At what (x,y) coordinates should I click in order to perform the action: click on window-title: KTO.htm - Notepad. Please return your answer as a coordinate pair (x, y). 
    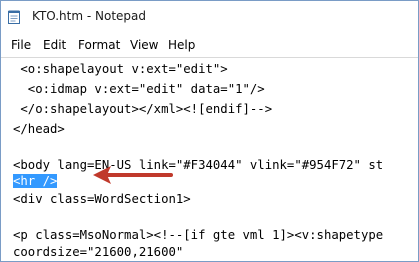
    Looking at the image, I should click on (89, 16).